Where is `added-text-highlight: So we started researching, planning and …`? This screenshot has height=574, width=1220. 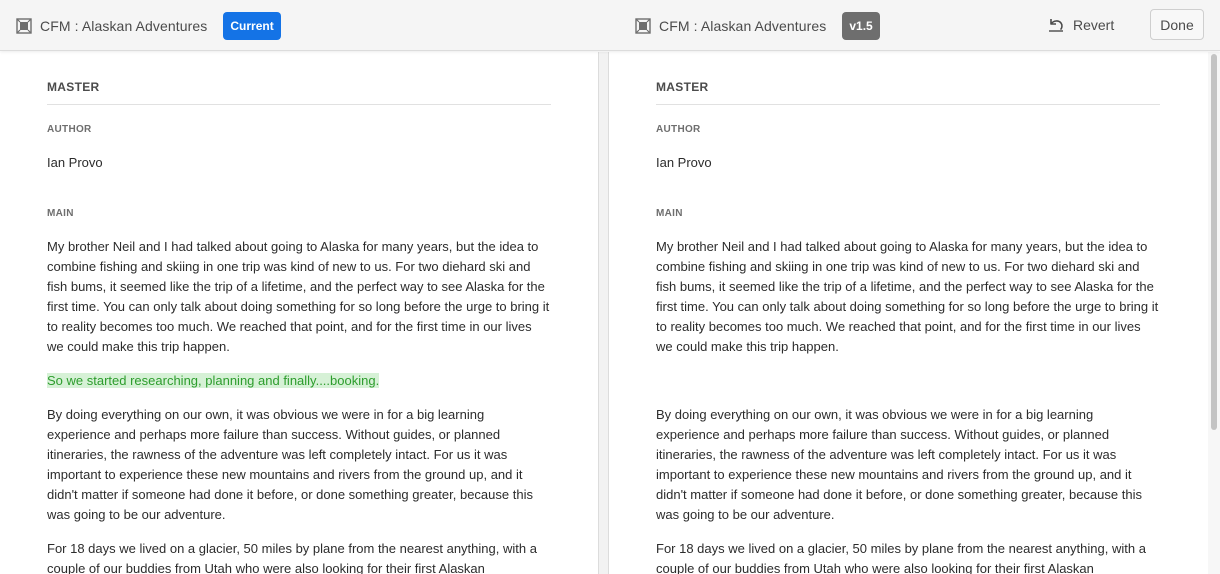
added-text-highlight: So we started researching, planning and … is located at coordinates (213, 380).